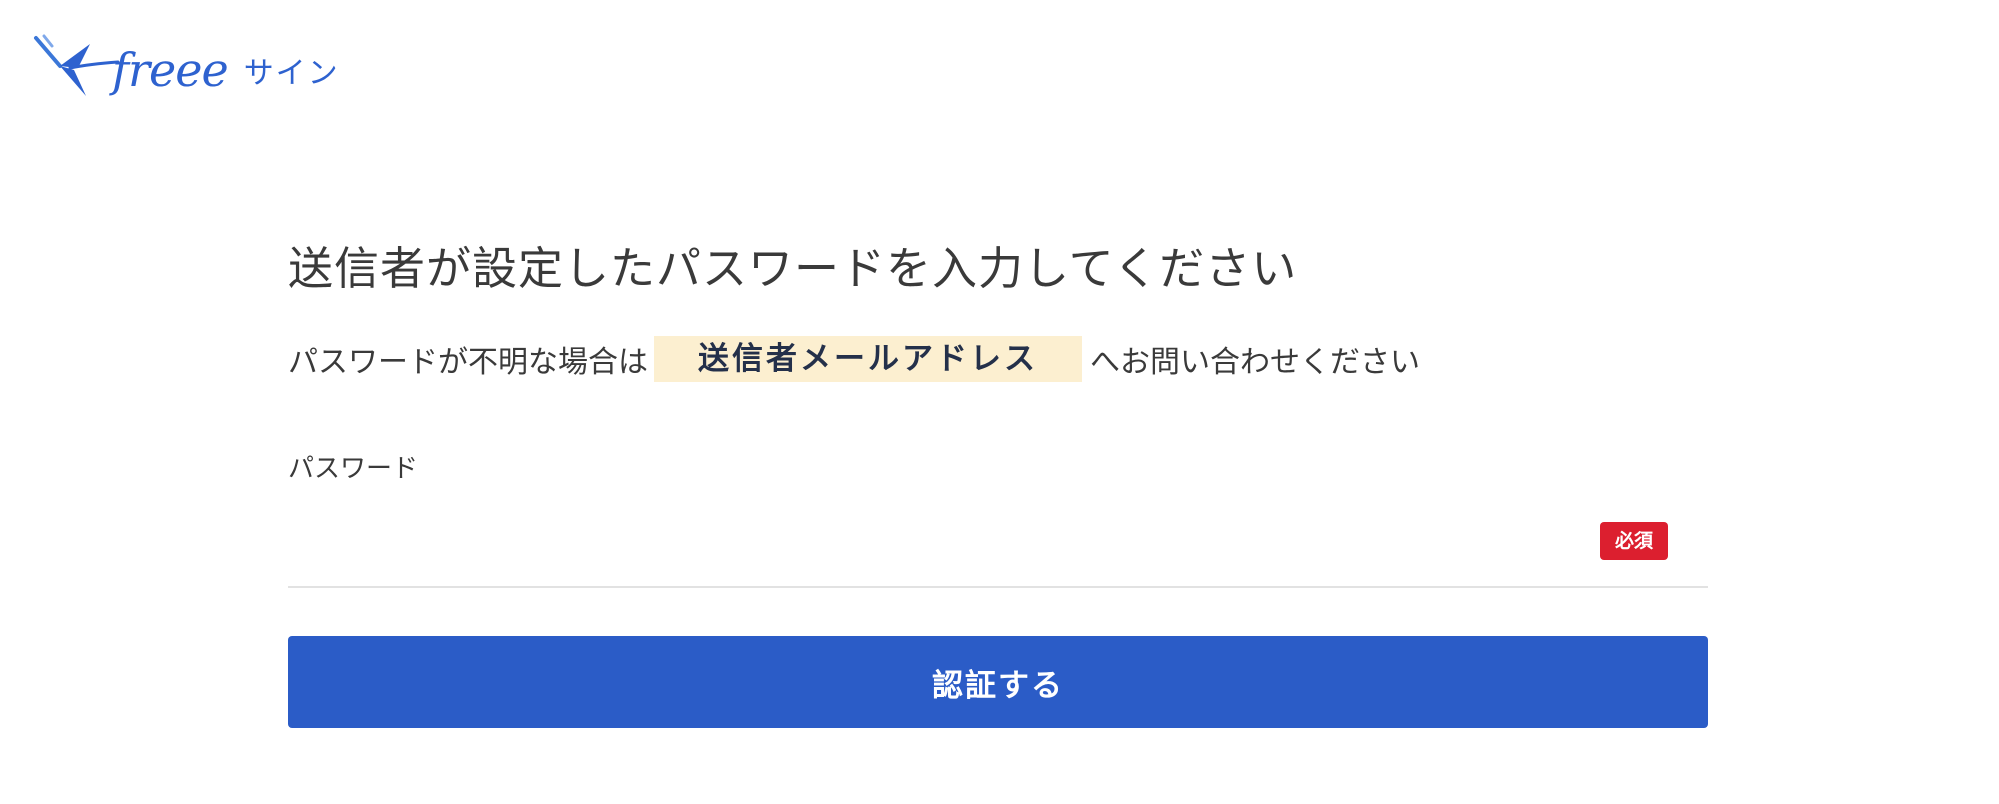  I want to click on page-title: 送信者が設定したパスワードを入力してください, so click(793, 268).